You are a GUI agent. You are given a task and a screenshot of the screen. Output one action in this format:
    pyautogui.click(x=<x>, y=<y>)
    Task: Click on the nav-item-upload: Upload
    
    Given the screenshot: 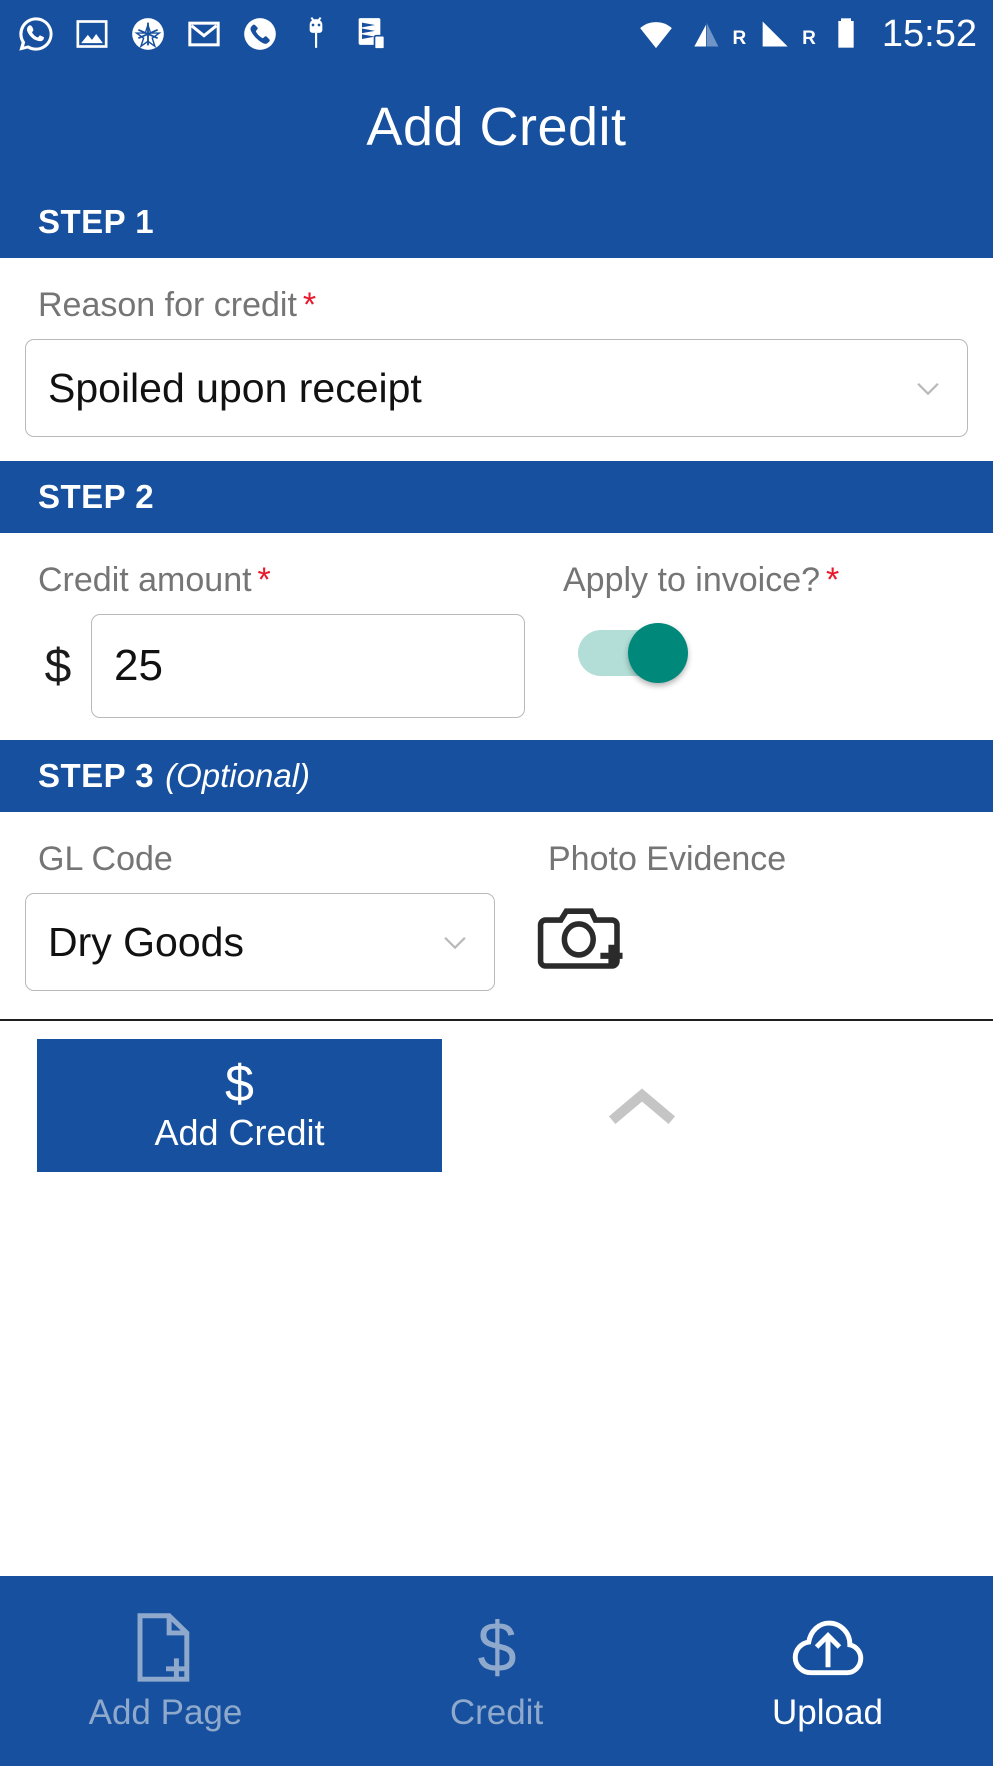 What is the action you would take?
    pyautogui.click(x=827, y=1671)
    